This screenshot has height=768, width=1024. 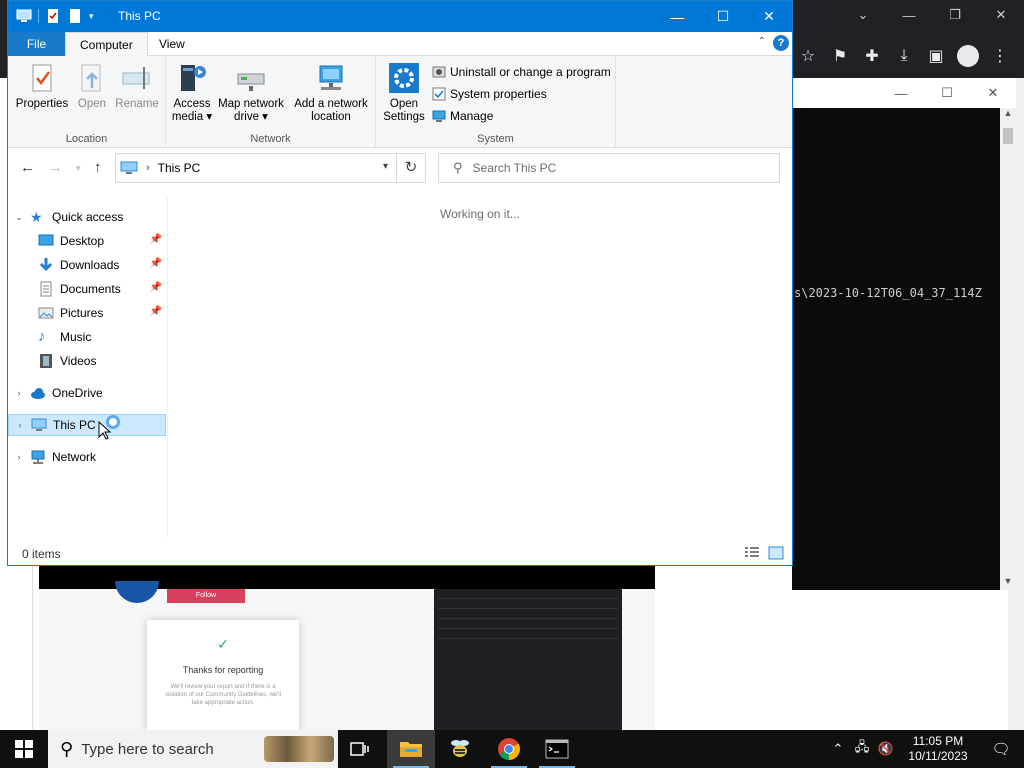 What do you see at coordinates (360, 749) in the screenshot?
I see `task-view-button` at bounding box center [360, 749].